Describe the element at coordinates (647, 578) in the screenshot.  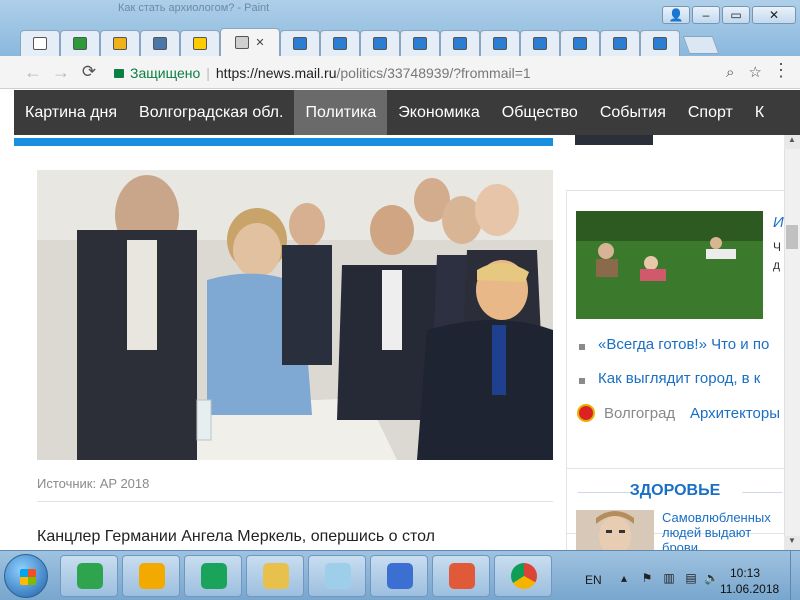
I see `action-center-flag-icon: ⚑` at that location.